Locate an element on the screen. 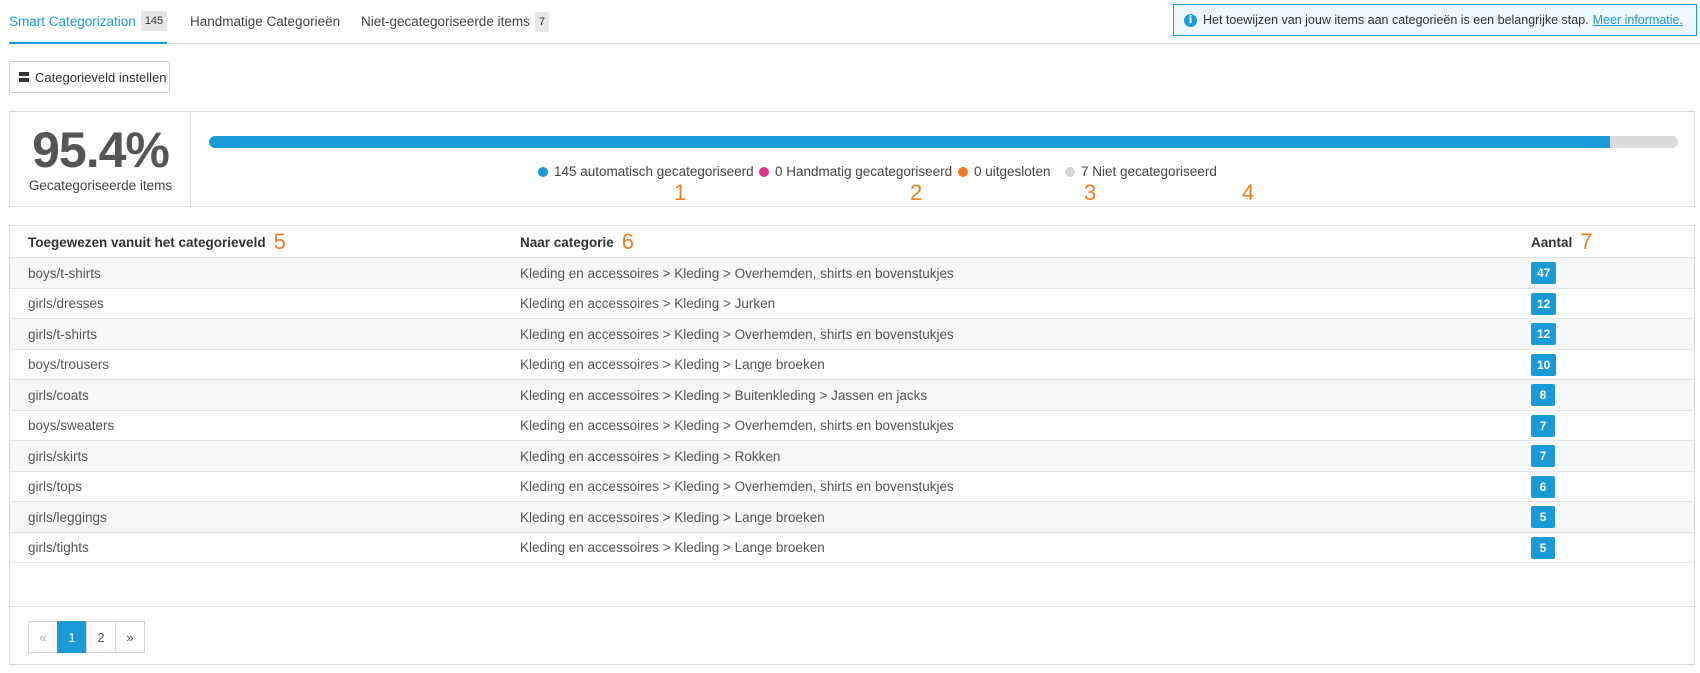 This screenshot has width=1700, height=673. source-field-cell-text: boys/sweaters is located at coordinates (71, 425).